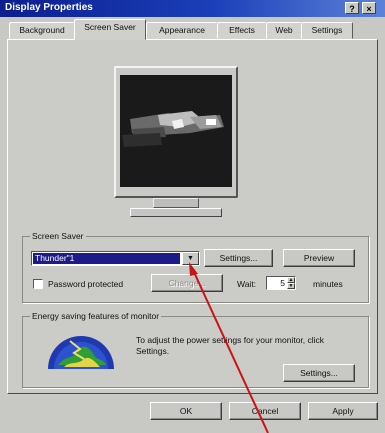 The height and width of the screenshot is (433, 385). What do you see at coordinates (176, 212) in the screenshot?
I see `monitor-base` at bounding box center [176, 212].